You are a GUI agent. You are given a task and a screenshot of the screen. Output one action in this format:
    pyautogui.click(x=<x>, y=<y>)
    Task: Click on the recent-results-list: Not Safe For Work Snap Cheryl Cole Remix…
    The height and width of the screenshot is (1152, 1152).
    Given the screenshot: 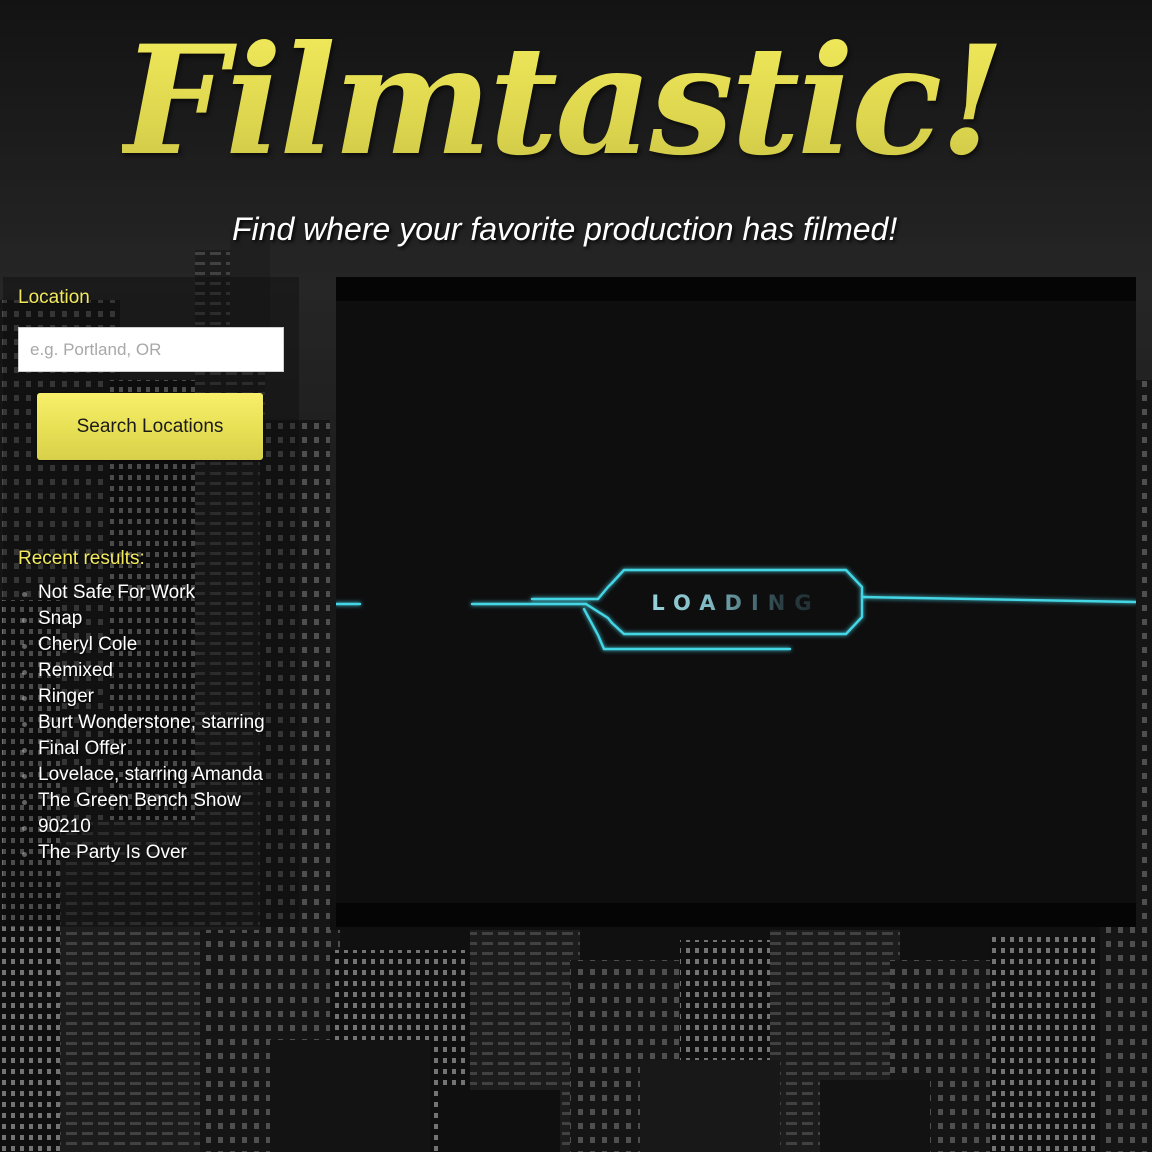 What is the action you would take?
    pyautogui.click(x=141, y=723)
    